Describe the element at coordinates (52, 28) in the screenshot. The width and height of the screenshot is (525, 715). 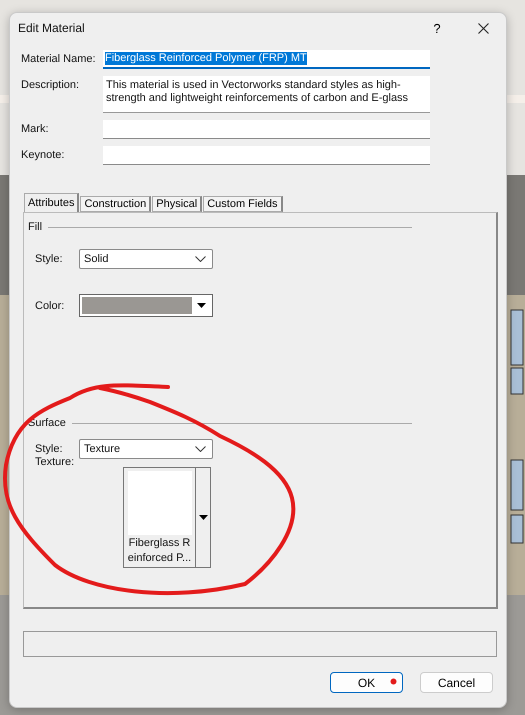
I see `window-title: Edit Material` at that location.